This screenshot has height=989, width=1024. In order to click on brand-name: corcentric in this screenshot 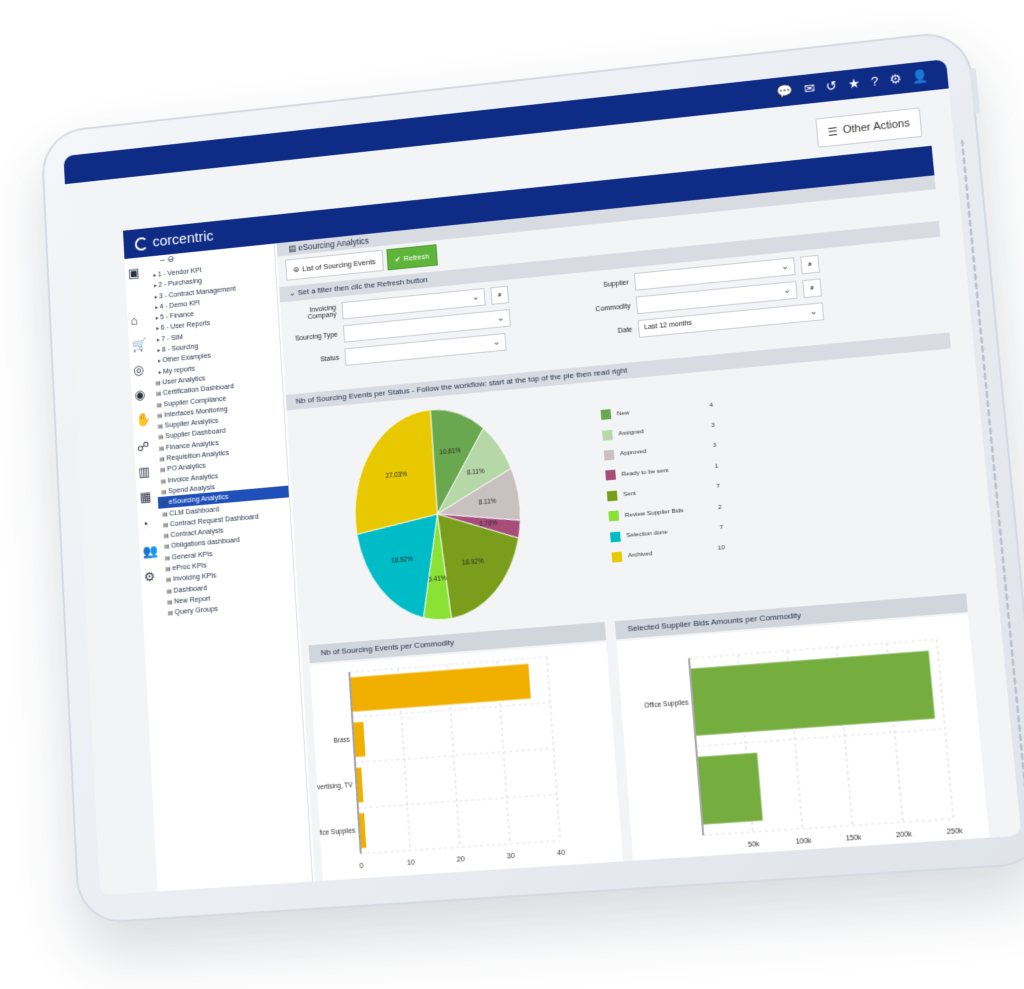, I will do `click(183, 239)`.